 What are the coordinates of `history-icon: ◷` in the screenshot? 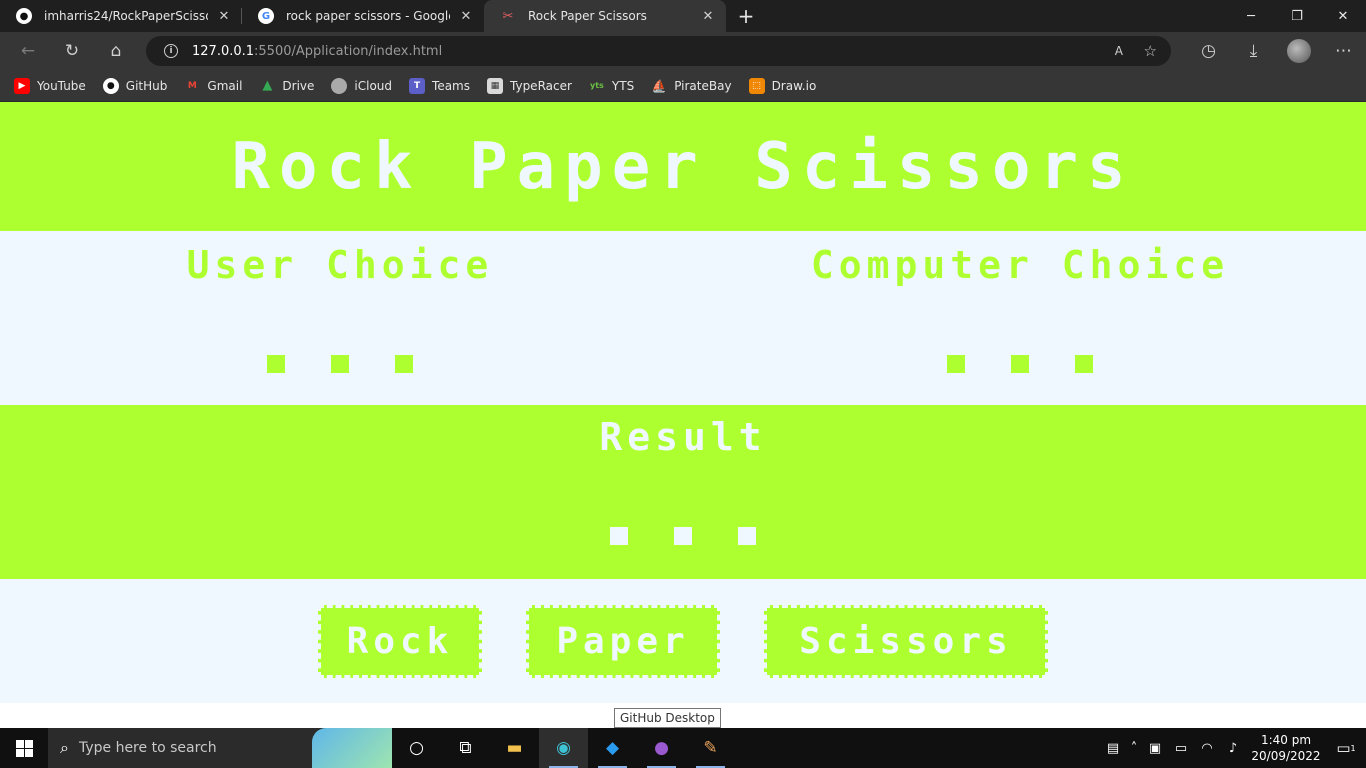 It's located at (1208, 51).